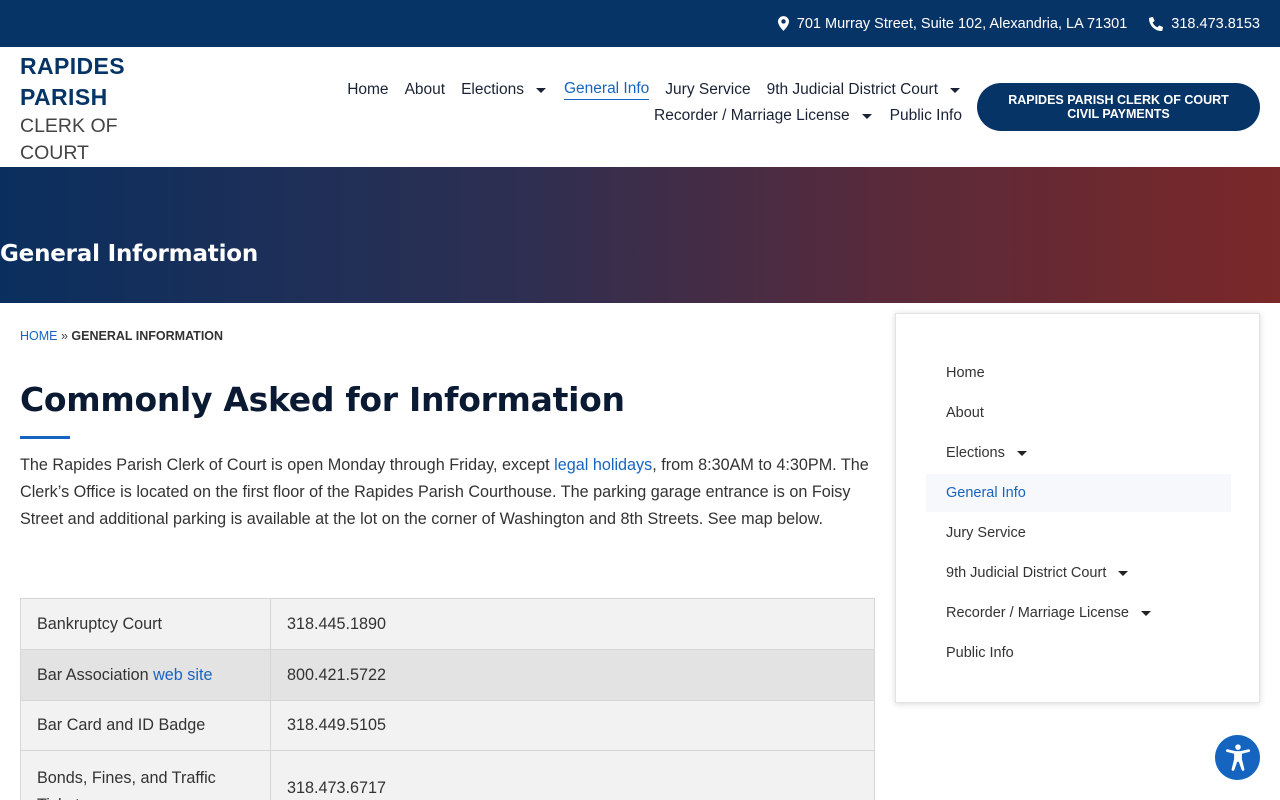 The height and width of the screenshot is (800, 1280). Describe the element at coordinates (965, 373) in the screenshot. I see `sidebar-item-label: Home` at that location.